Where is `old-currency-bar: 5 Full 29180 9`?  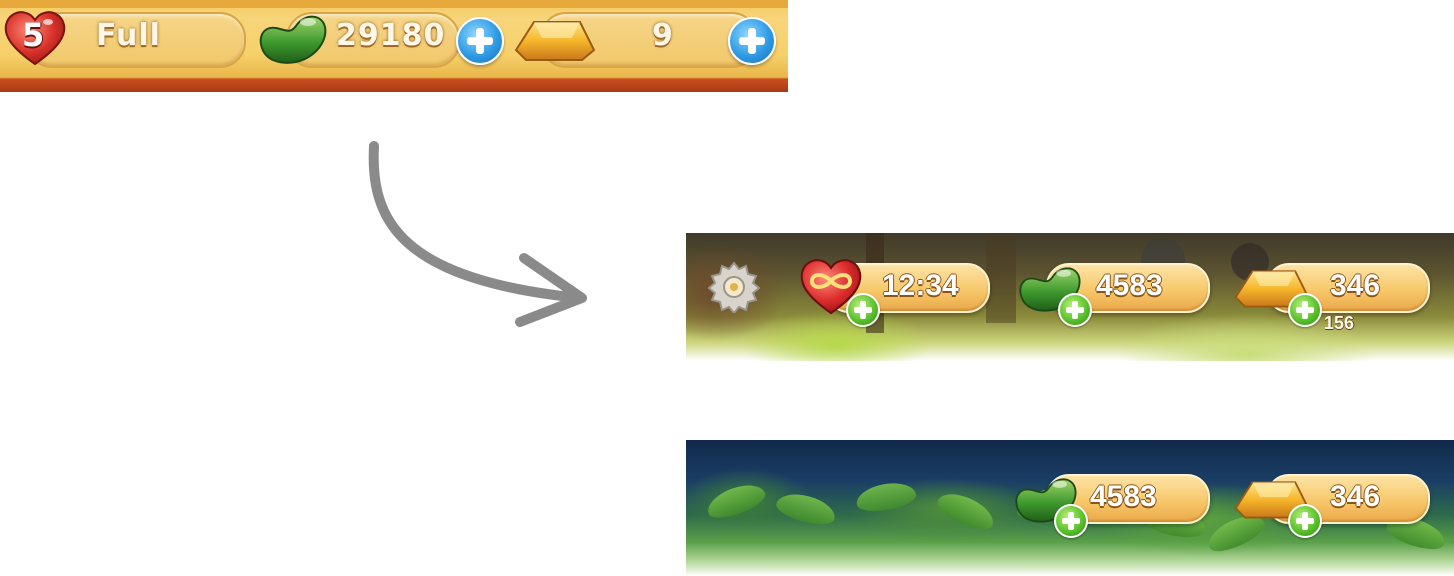
old-currency-bar: 5 Full 29180 9 is located at coordinates (394, 46).